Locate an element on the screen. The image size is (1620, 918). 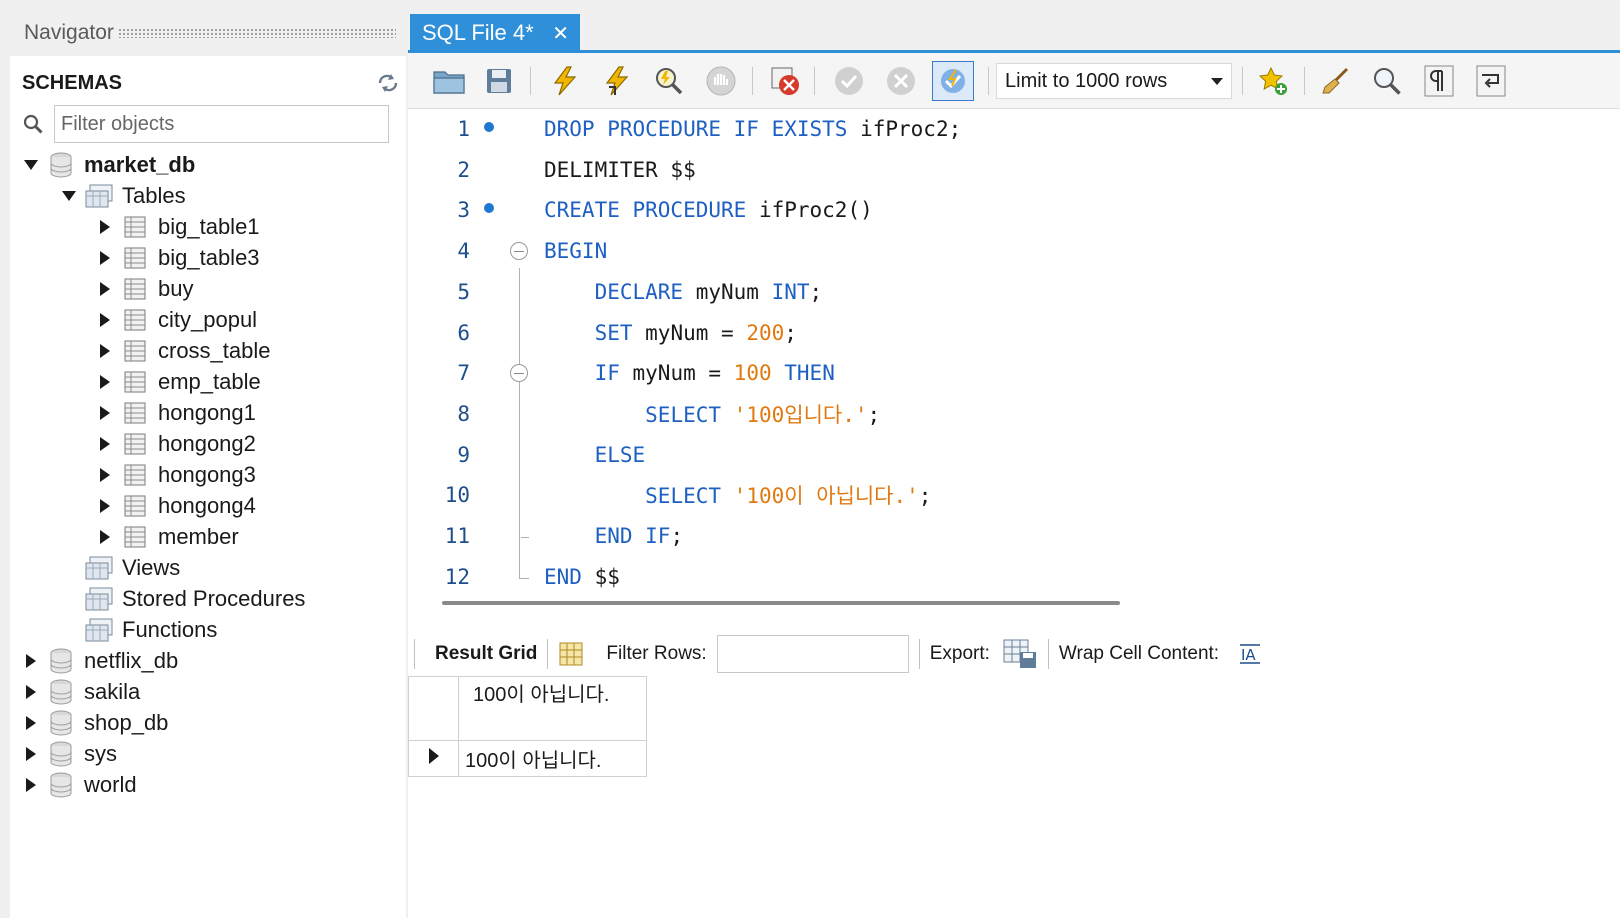
result-grid-tab: Result Grid is located at coordinates (486, 654).